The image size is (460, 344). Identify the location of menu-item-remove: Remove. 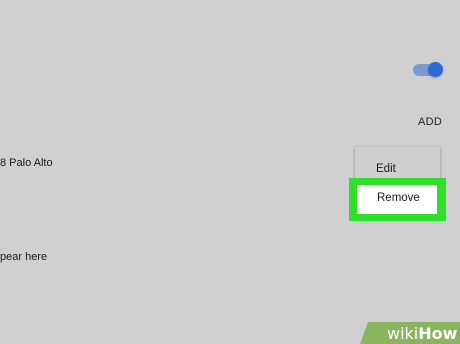
(397, 199).